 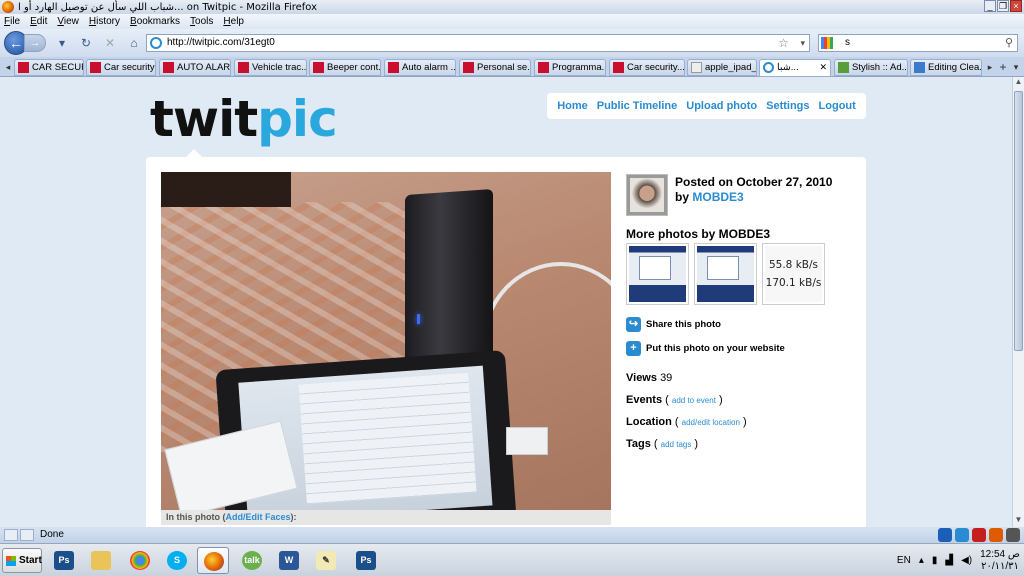 I want to click on thumbnail-speed-text: 170.1 kB/s, so click(x=793, y=283).